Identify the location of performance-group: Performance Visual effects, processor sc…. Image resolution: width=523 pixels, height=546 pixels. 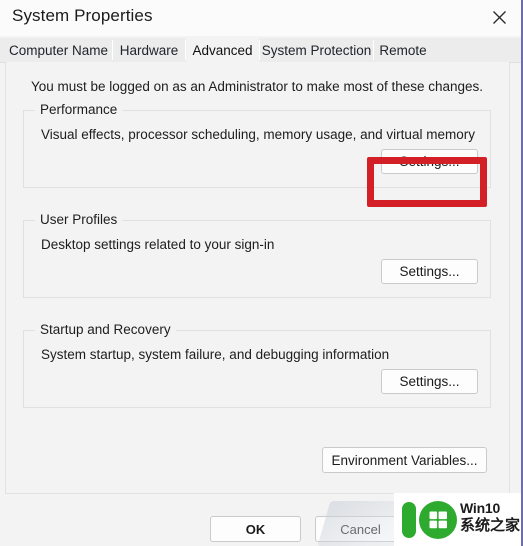
(257, 145).